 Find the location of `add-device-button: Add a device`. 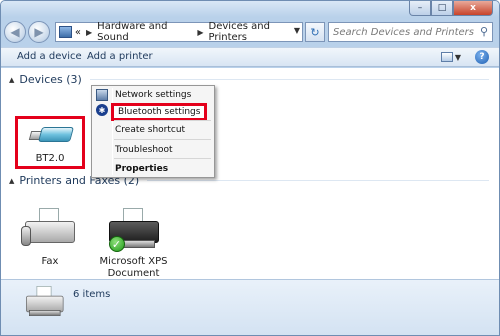

add-device-button: Add a device is located at coordinates (49, 56).